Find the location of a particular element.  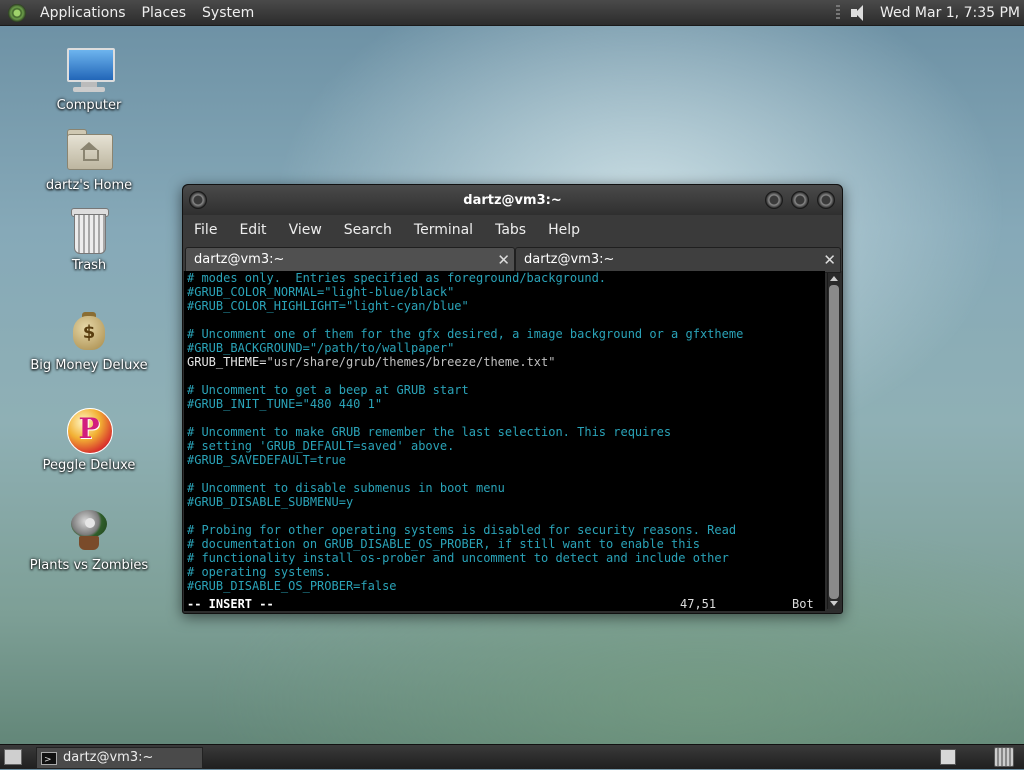

desktop-icon-trash: Trash is located at coordinates (89, 239).